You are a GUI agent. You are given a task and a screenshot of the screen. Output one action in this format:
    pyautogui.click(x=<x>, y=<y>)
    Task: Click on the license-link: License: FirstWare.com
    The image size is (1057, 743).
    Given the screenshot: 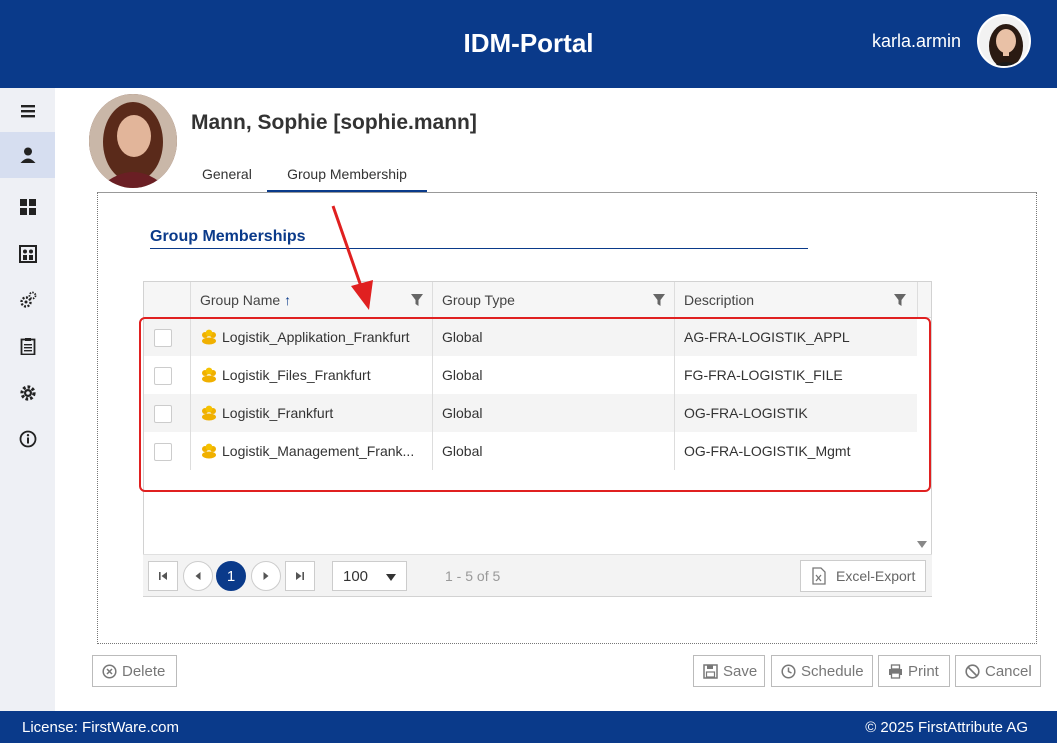 What is the action you would take?
    pyautogui.click(x=100, y=727)
    